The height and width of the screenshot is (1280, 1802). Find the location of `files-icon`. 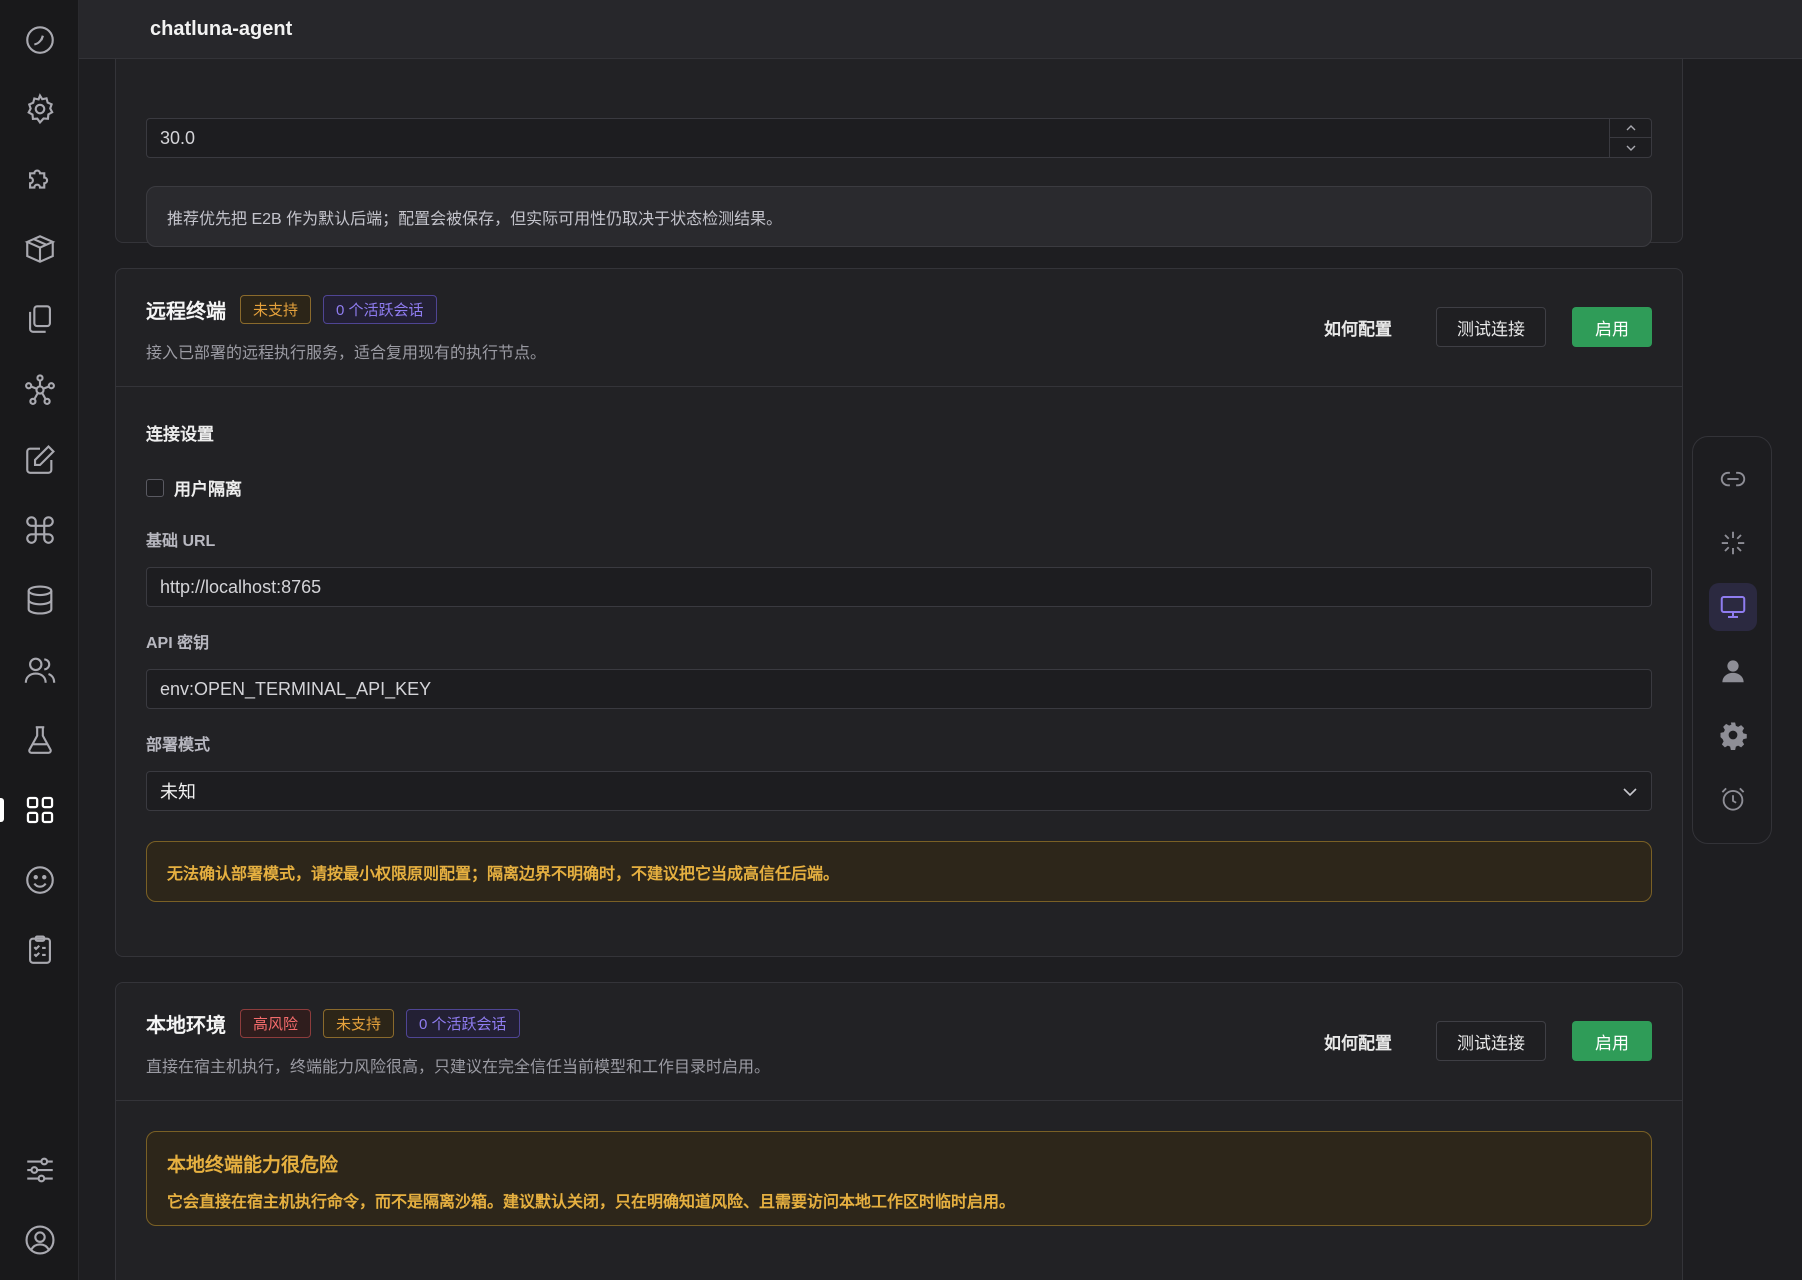

files-icon is located at coordinates (39, 319).